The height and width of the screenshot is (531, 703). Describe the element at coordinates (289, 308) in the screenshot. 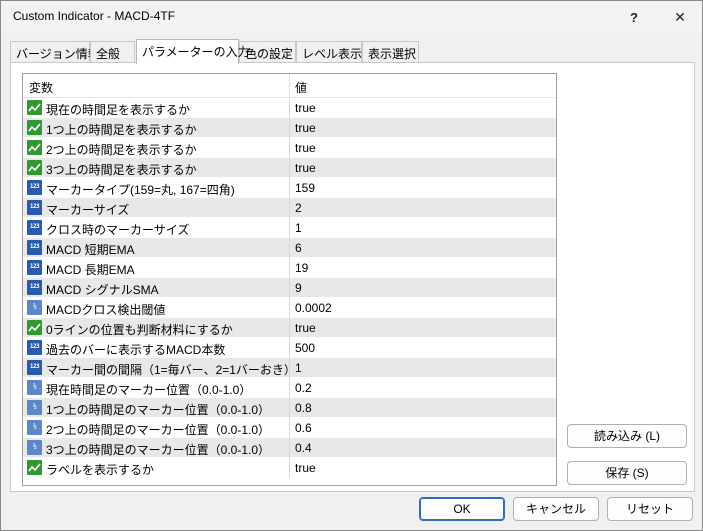

I see `table-row: ½ MACDクロス検出閾値 0.0002` at that location.